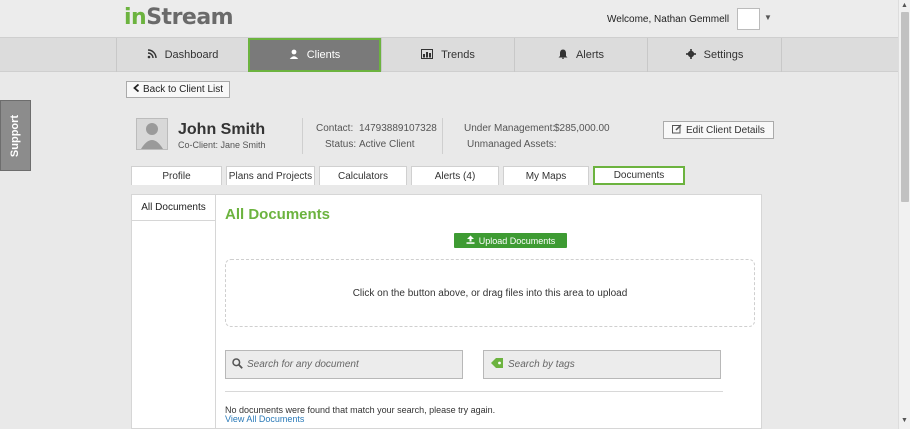 The height and width of the screenshot is (429, 910). What do you see at coordinates (387, 144) in the screenshot?
I see `status-value: Active Client` at bounding box center [387, 144].